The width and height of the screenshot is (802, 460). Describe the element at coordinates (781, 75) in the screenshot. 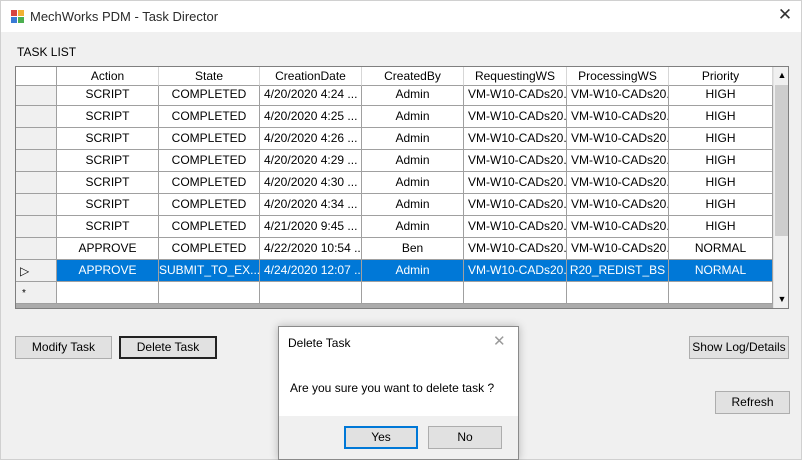

I see `scroll-up-icon: ▲` at that location.